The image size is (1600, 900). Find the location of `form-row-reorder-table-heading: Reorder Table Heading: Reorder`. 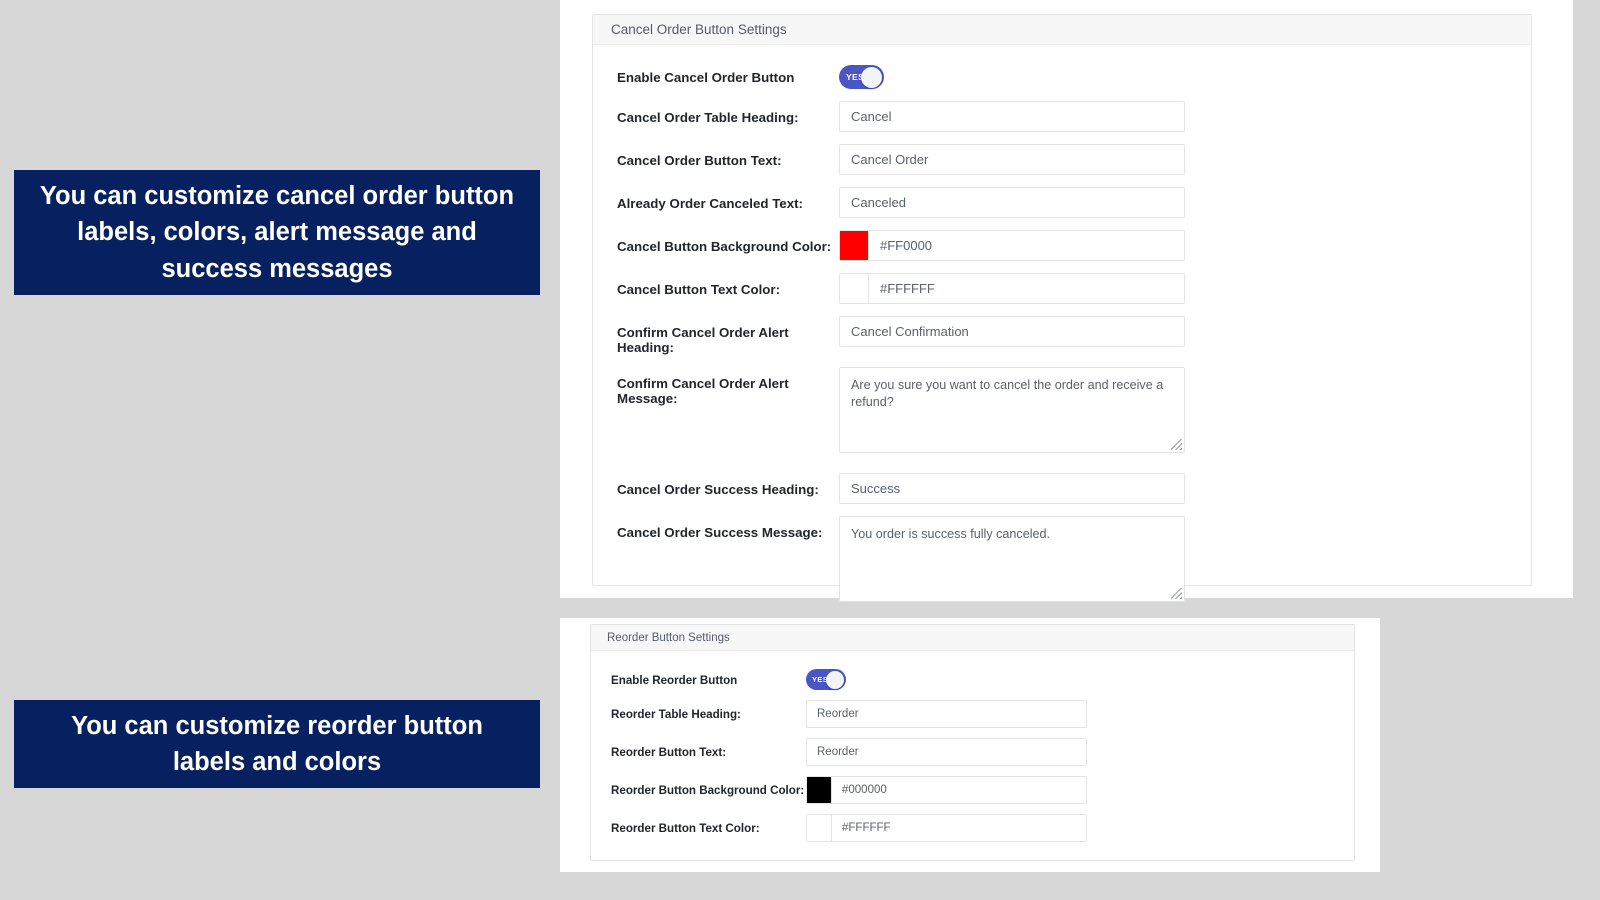

form-row-reorder-table-heading: Reorder Table Heading: Reorder is located at coordinates (972, 714).